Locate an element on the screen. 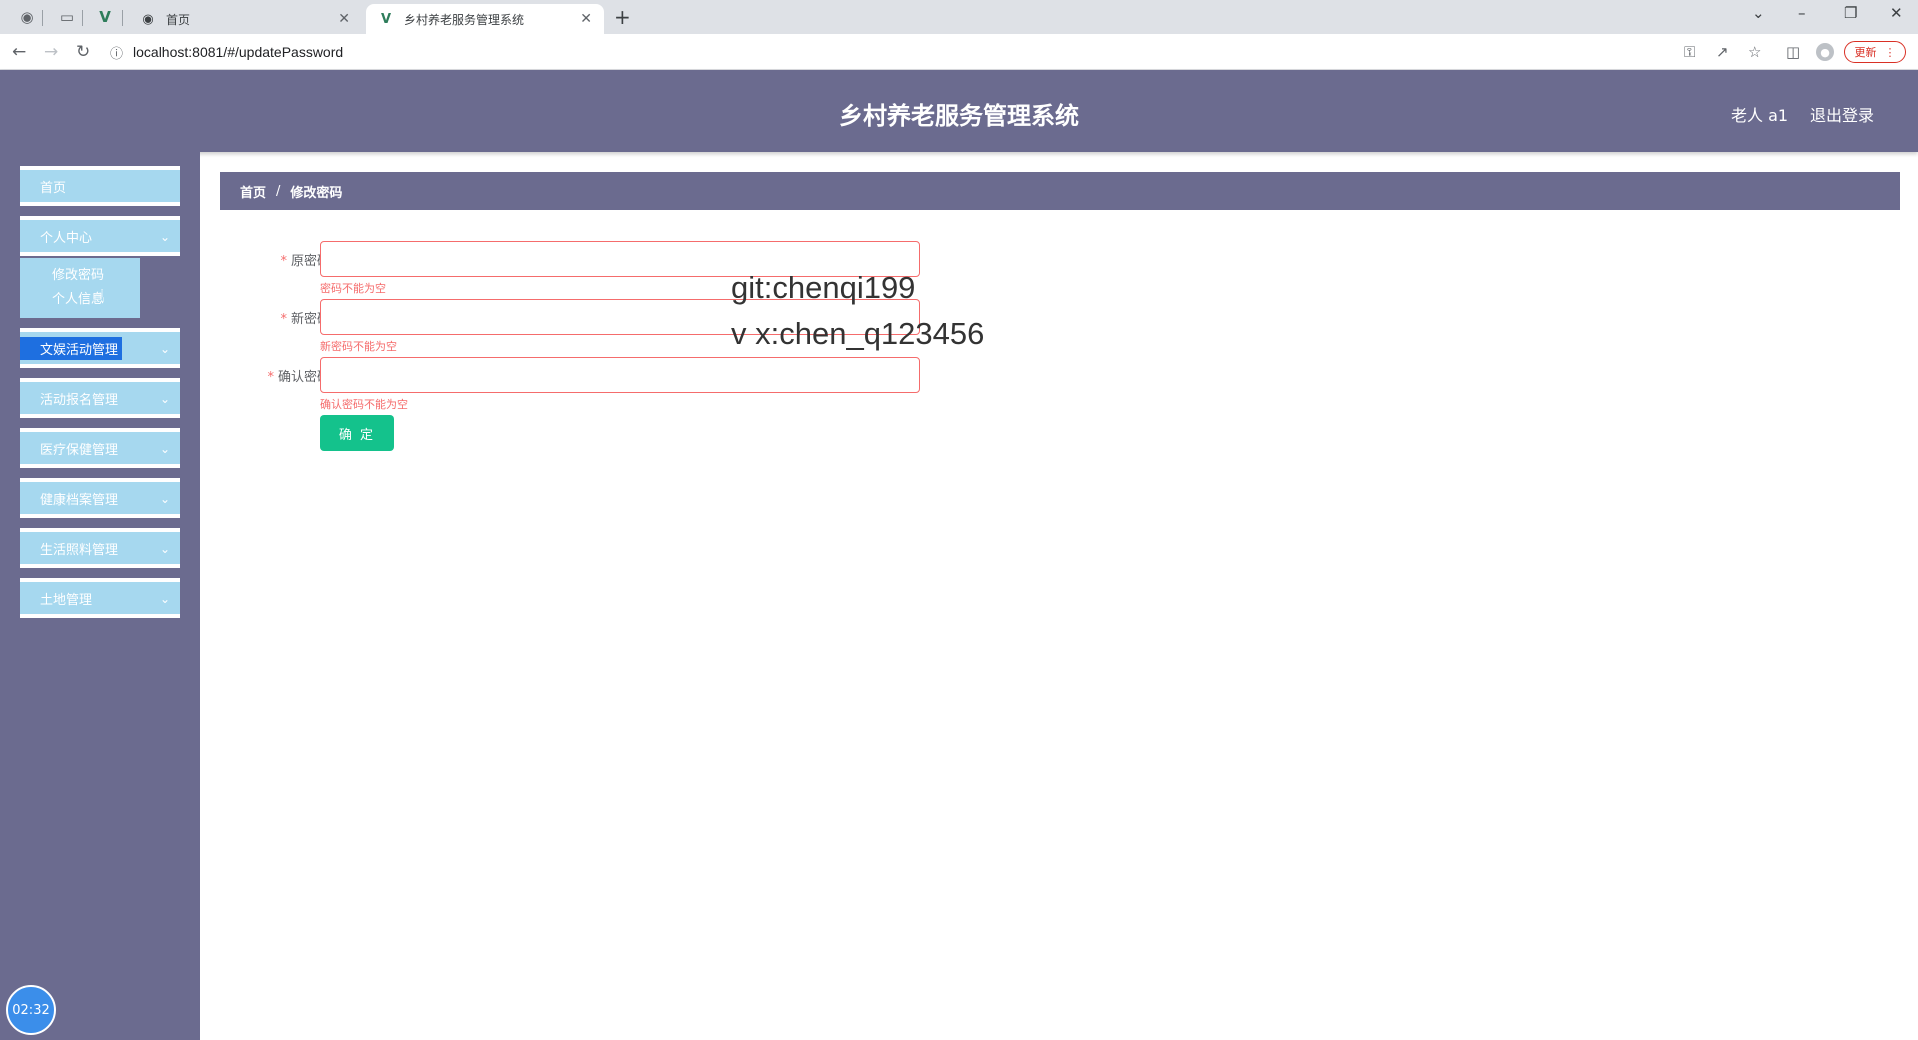 This screenshot has height=1040, width=1918. url-text: localhost:8081/#/updatePassword is located at coordinates (238, 52).